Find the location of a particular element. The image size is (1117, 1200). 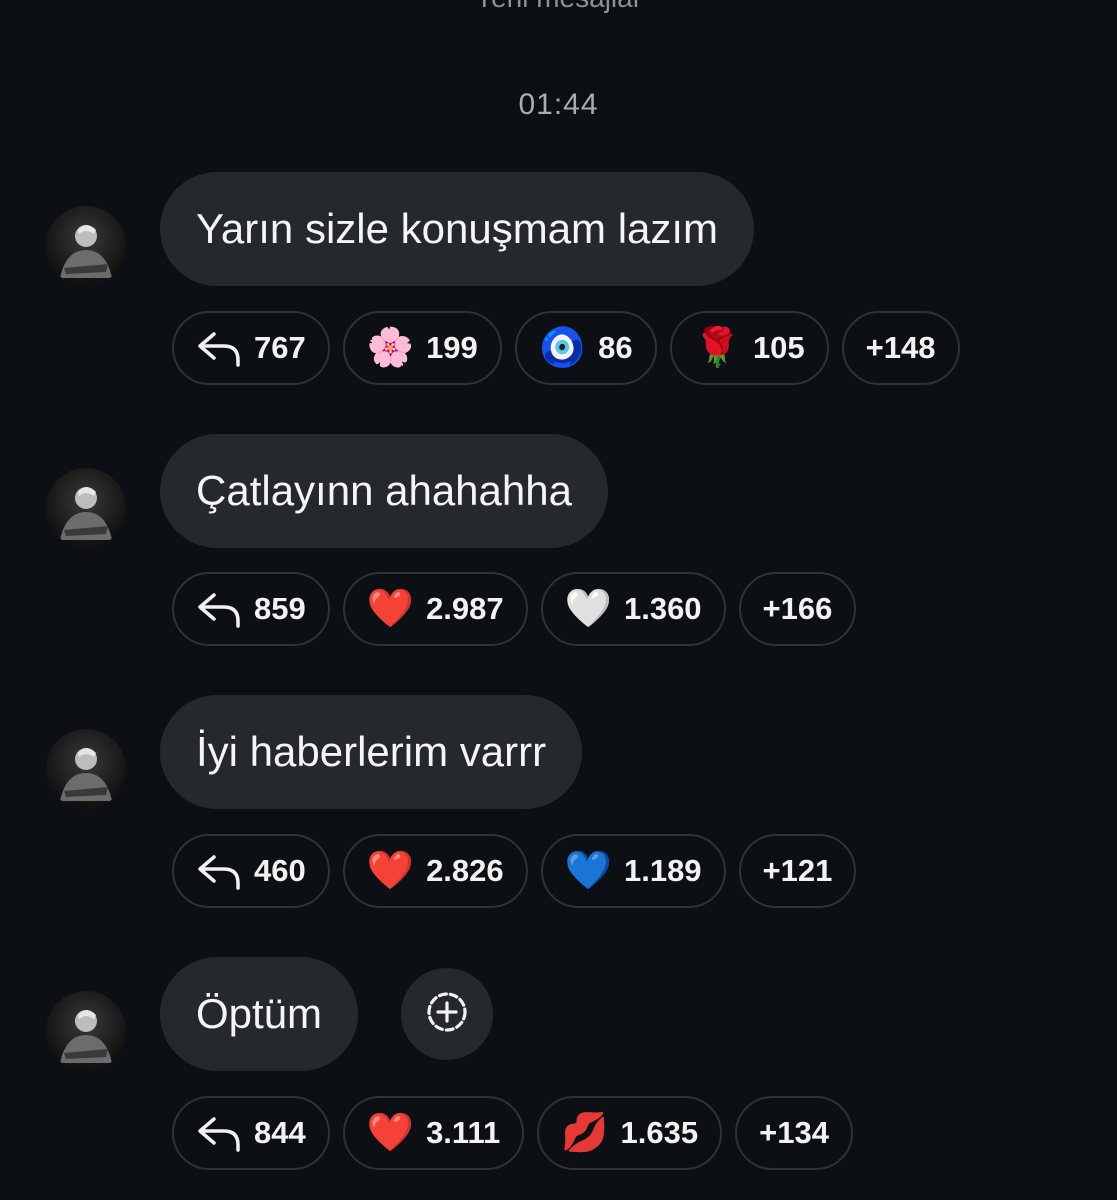

reaction-count: 86 is located at coordinates (615, 347).